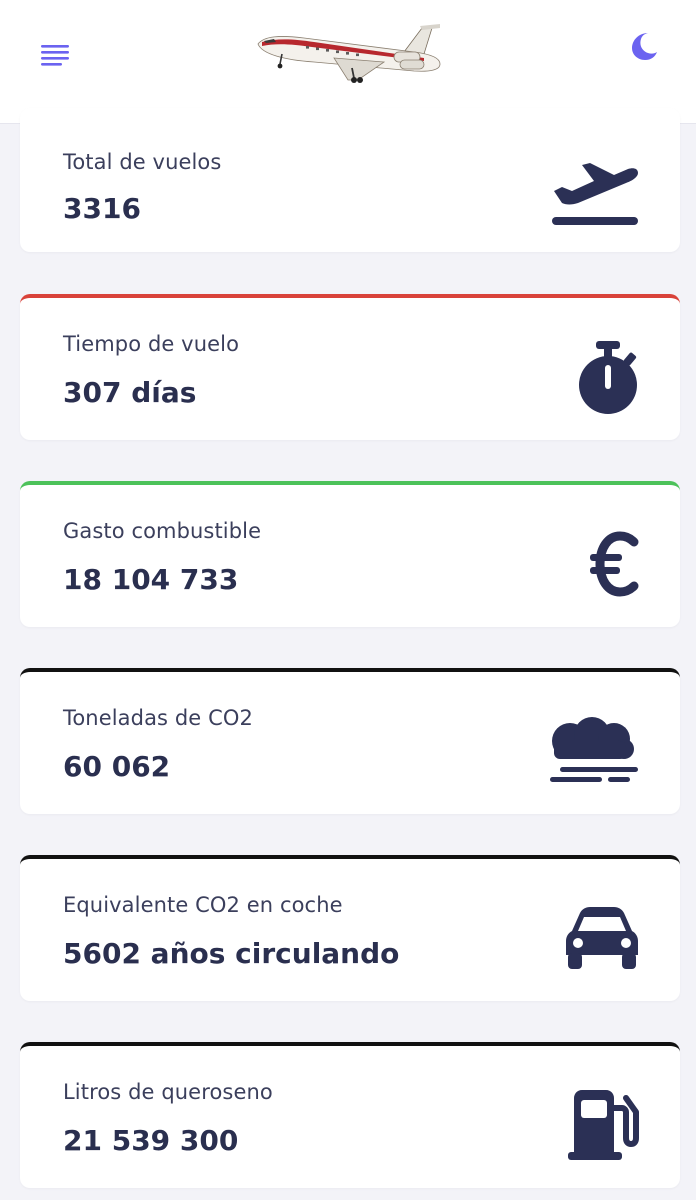 The height and width of the screenshot is (1200, 696). What do you see at coordinates (203, 905) in the screenshot?
I see `stat-label: Equivalente CO2 en coche` at bounding box center [203, 905].